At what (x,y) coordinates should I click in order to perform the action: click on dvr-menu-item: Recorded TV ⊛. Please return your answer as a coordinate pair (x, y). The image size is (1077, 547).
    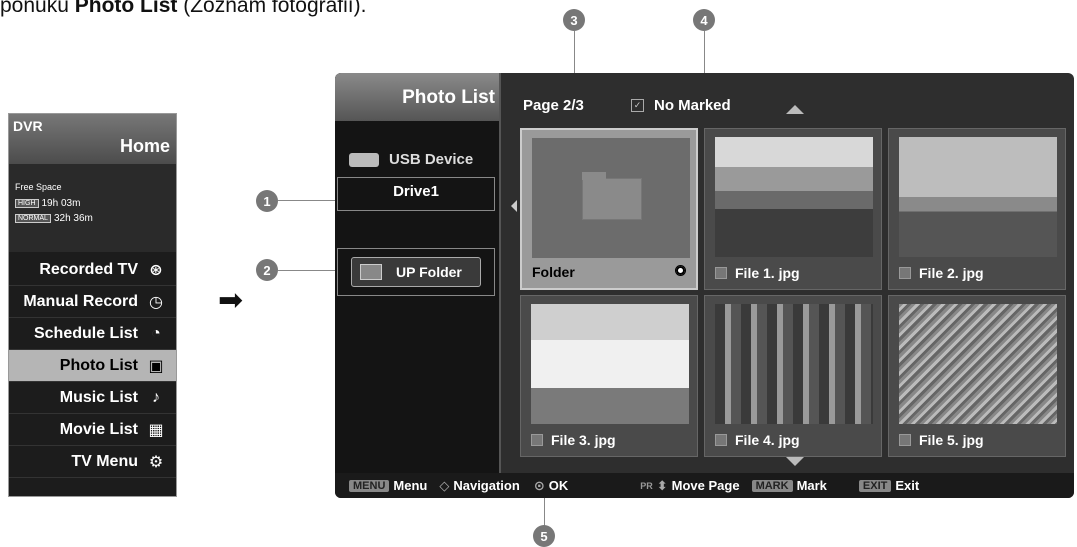
    Looking at the image, I should click on (92, 270).